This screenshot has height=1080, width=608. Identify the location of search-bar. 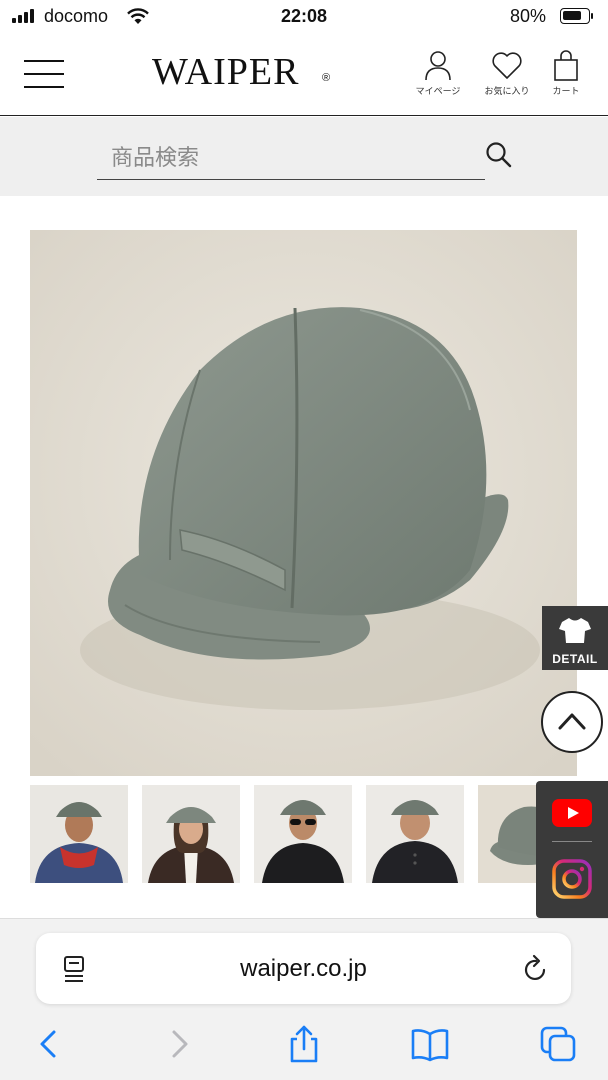
(304, 156).